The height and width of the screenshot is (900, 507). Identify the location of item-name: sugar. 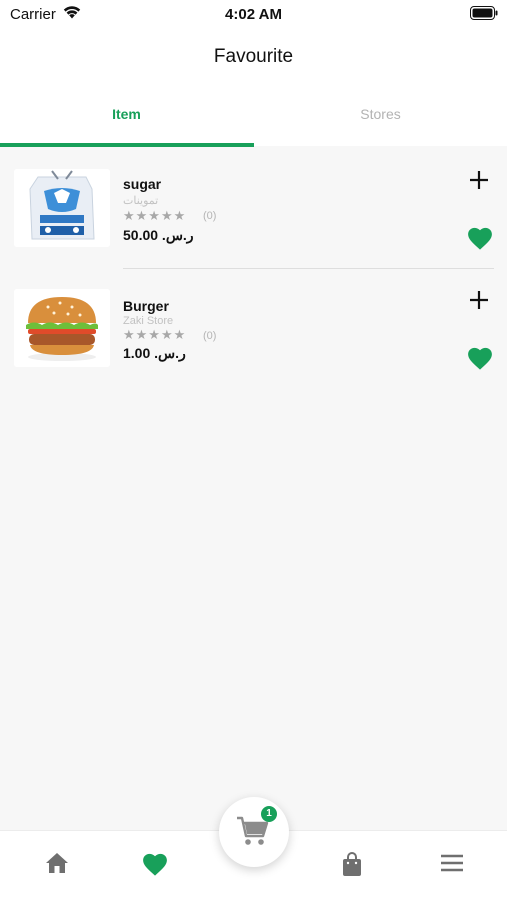
(142, 184).